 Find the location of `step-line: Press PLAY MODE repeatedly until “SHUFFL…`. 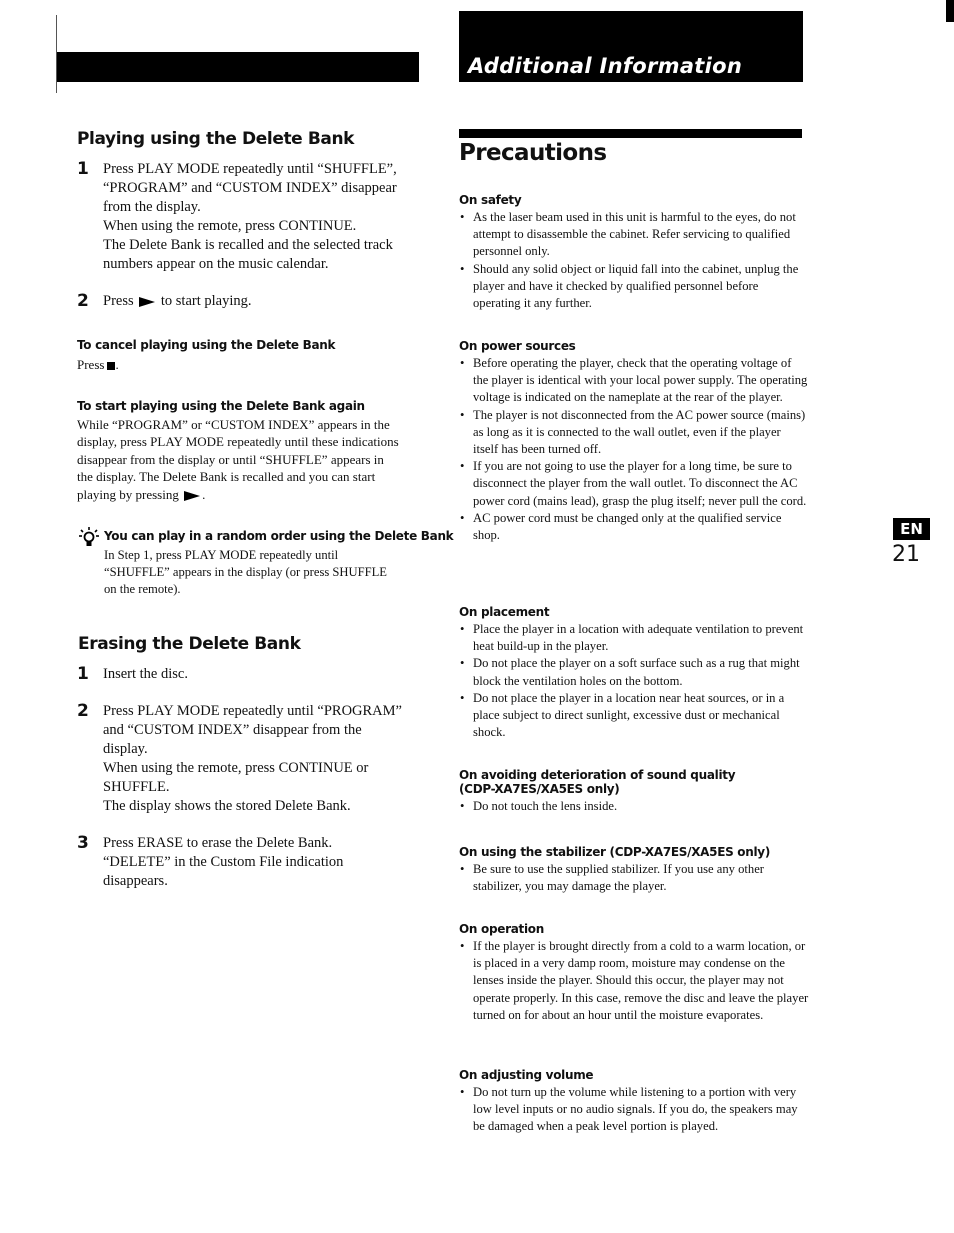

step-line: Press PLAY MODE repeatedly until “SHUFFL… is located at coordinates (250, 169).